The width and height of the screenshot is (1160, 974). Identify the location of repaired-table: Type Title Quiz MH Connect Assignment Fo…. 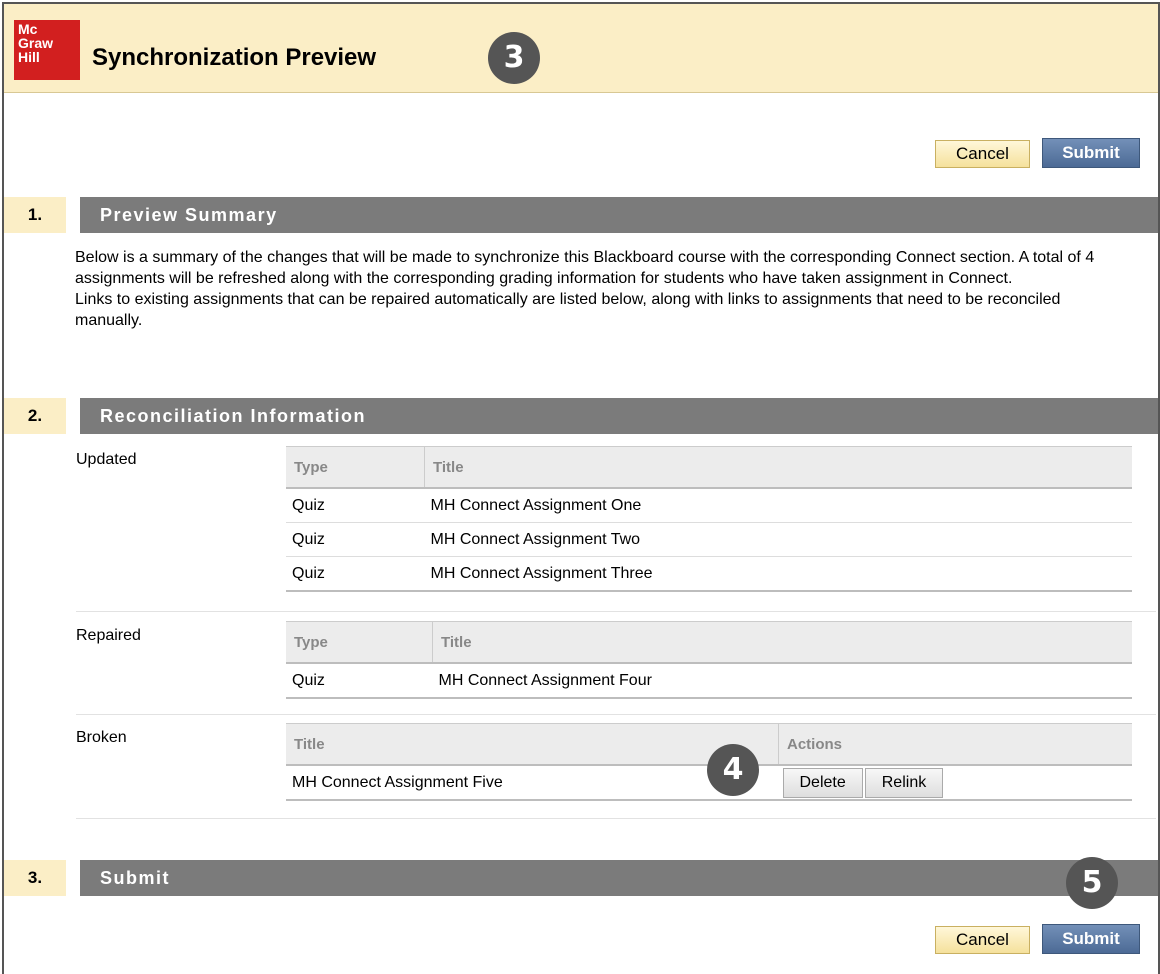
(709, 660).